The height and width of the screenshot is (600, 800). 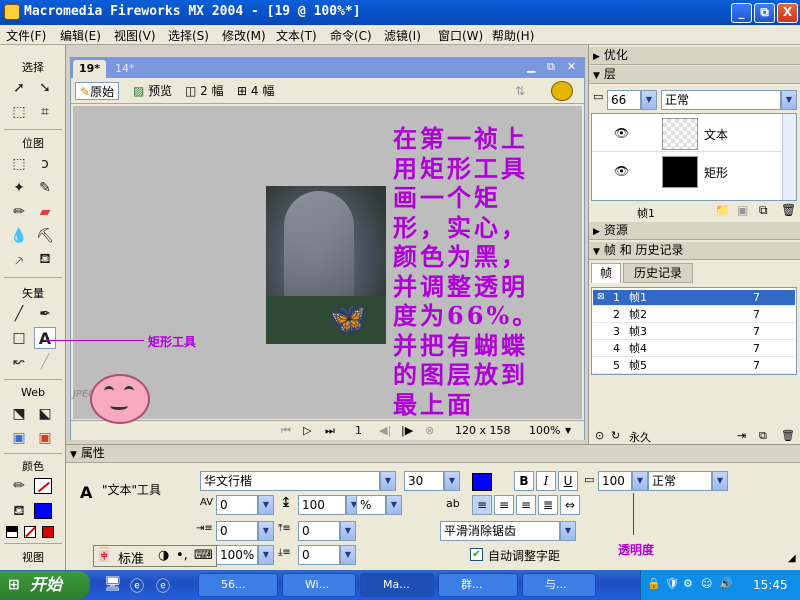 I want to click on font-size-field: 30, so click(x=424, y=481).